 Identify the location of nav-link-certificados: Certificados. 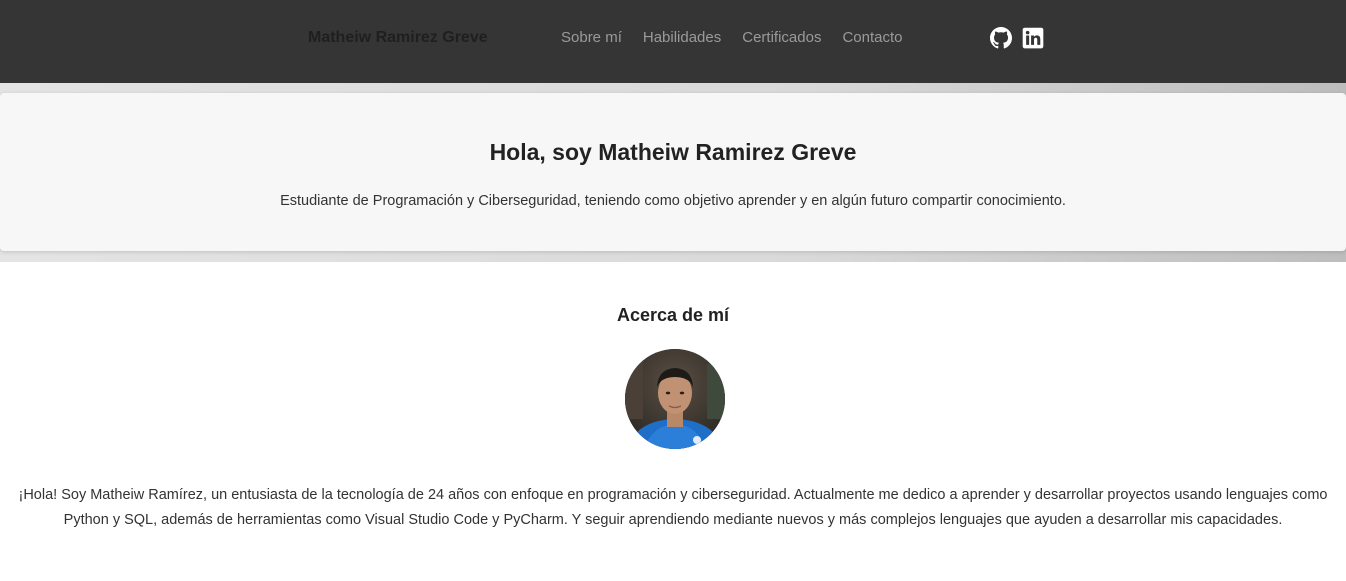
(781, 37).